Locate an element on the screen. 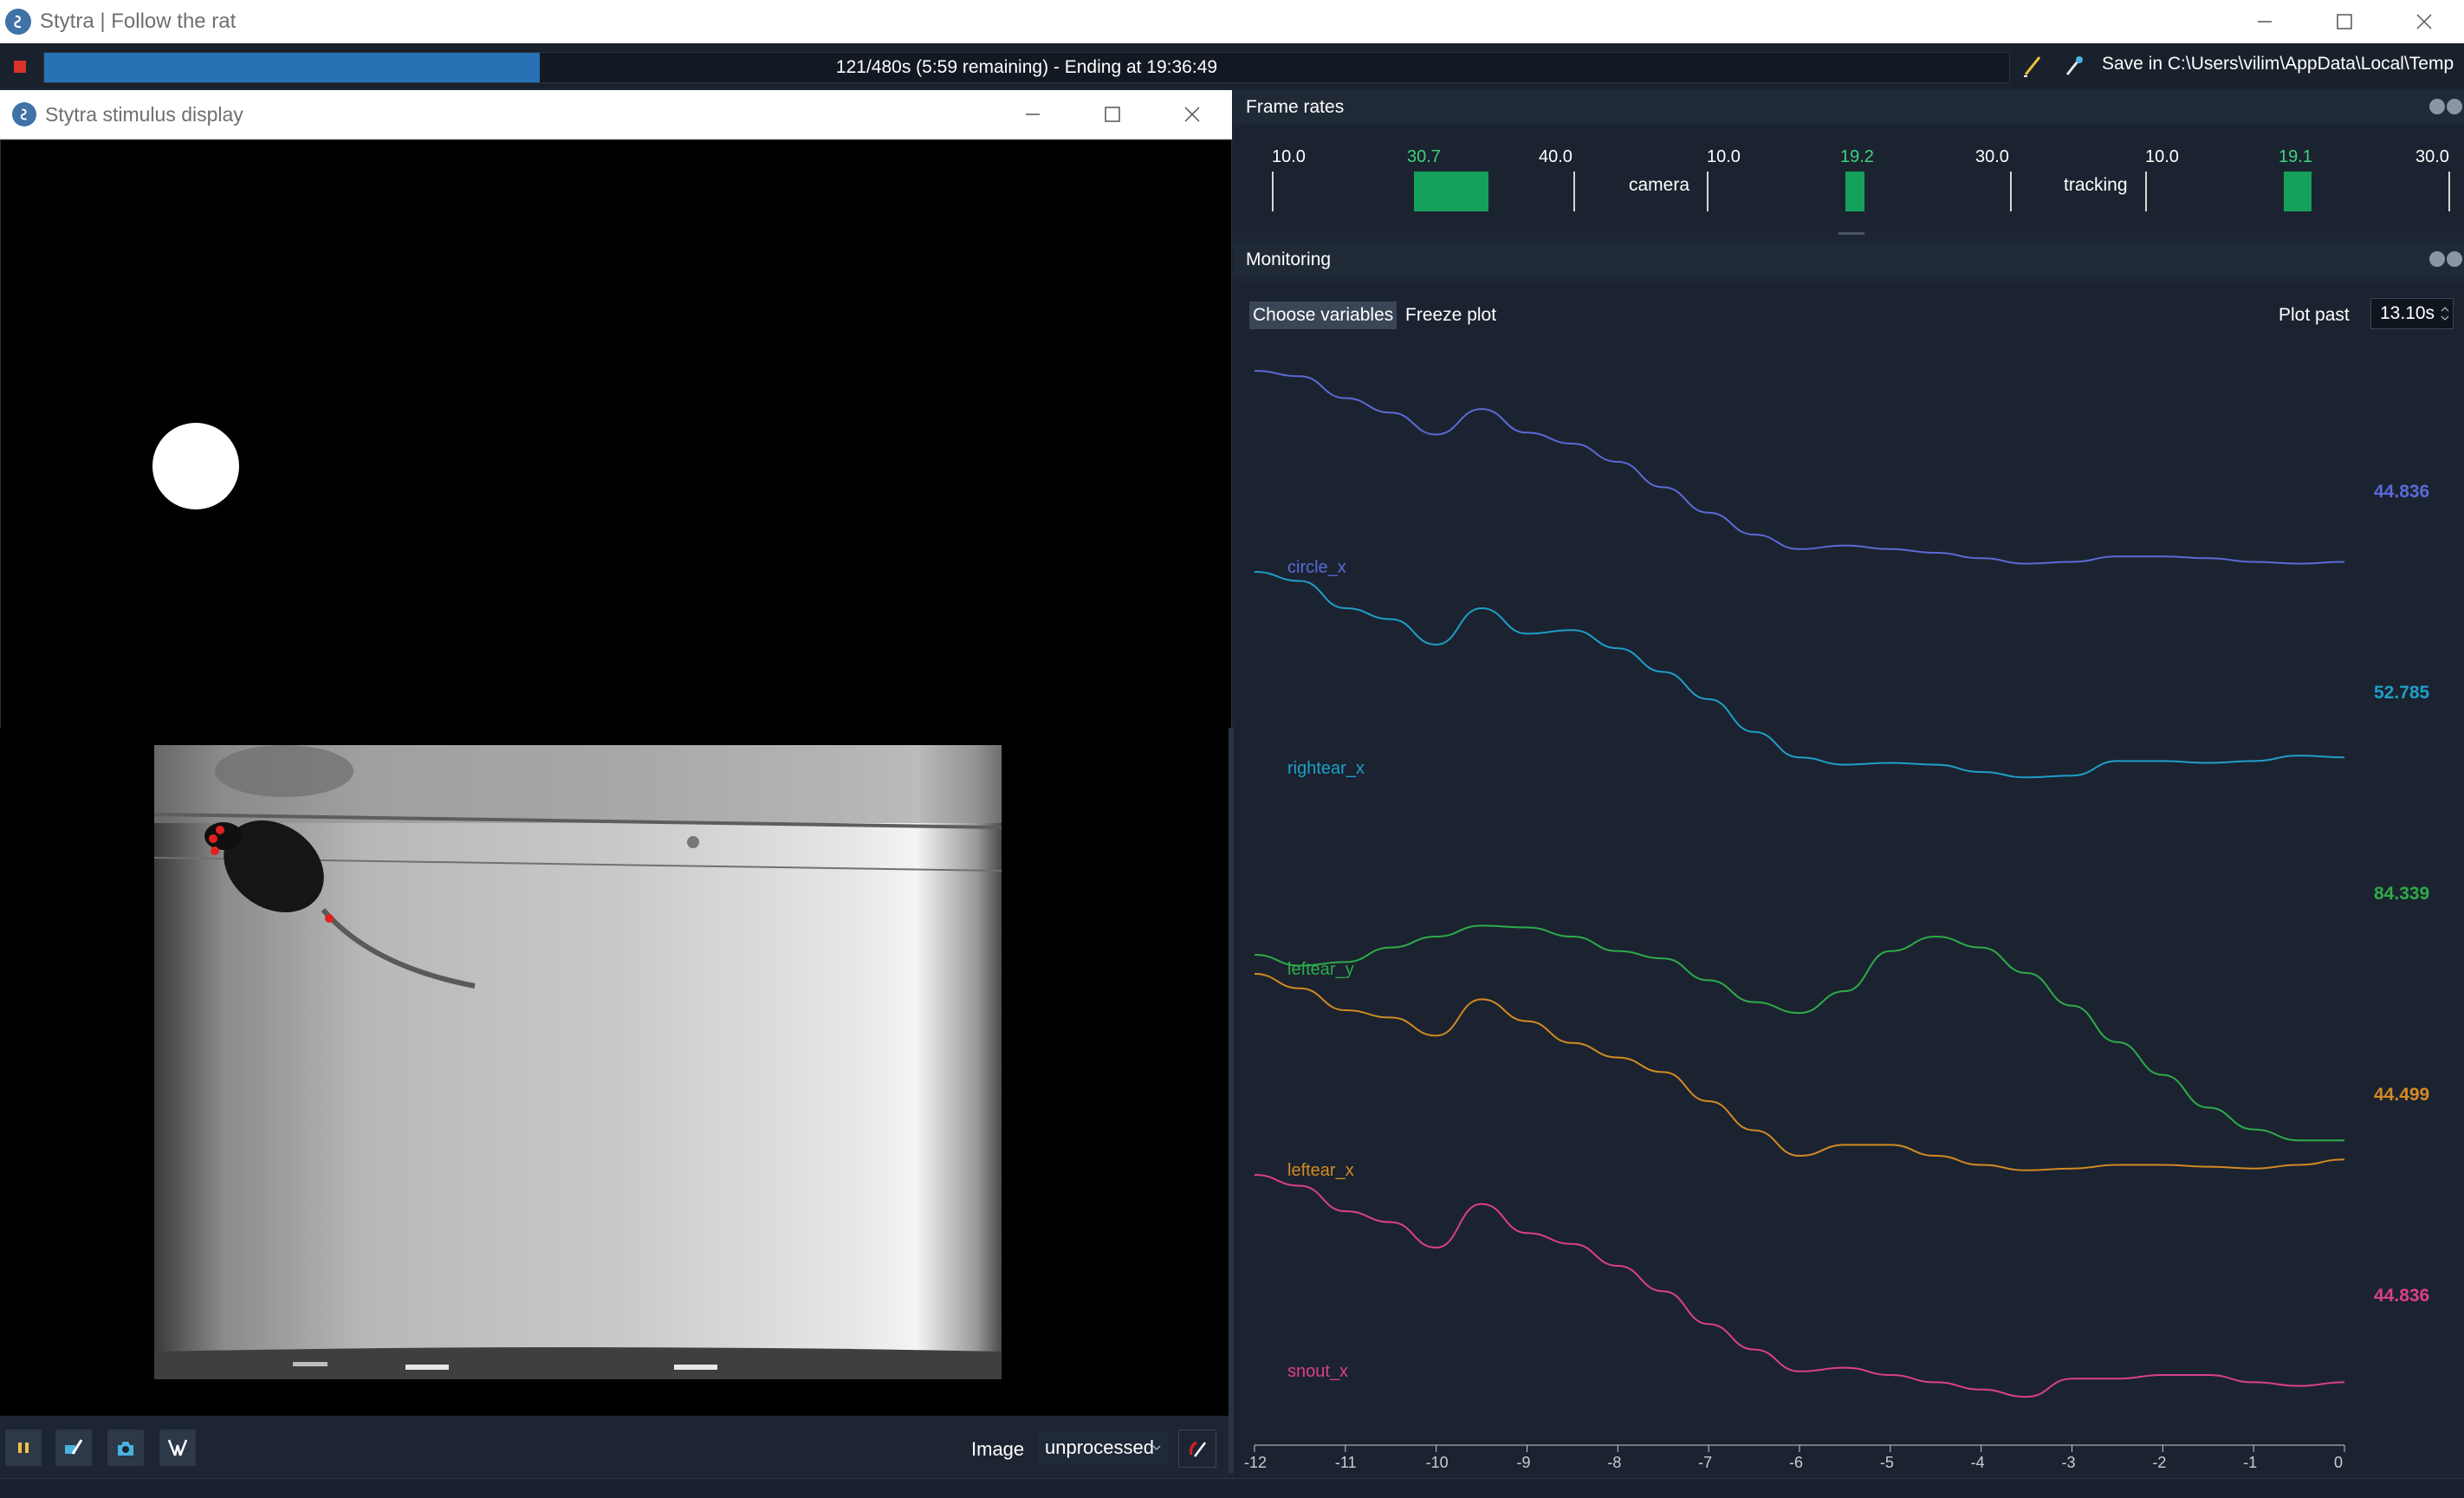  edit-camera-settings-button is located at coordinates (74, 1448).